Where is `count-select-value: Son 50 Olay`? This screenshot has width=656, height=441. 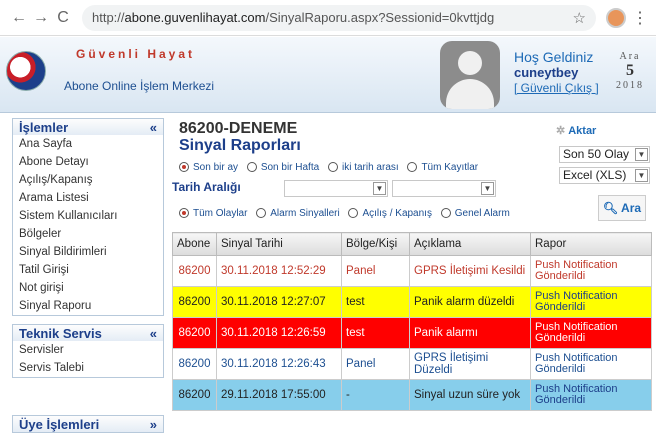 count-select-value: Son 50 Olay is located at coordinates (596, 154).